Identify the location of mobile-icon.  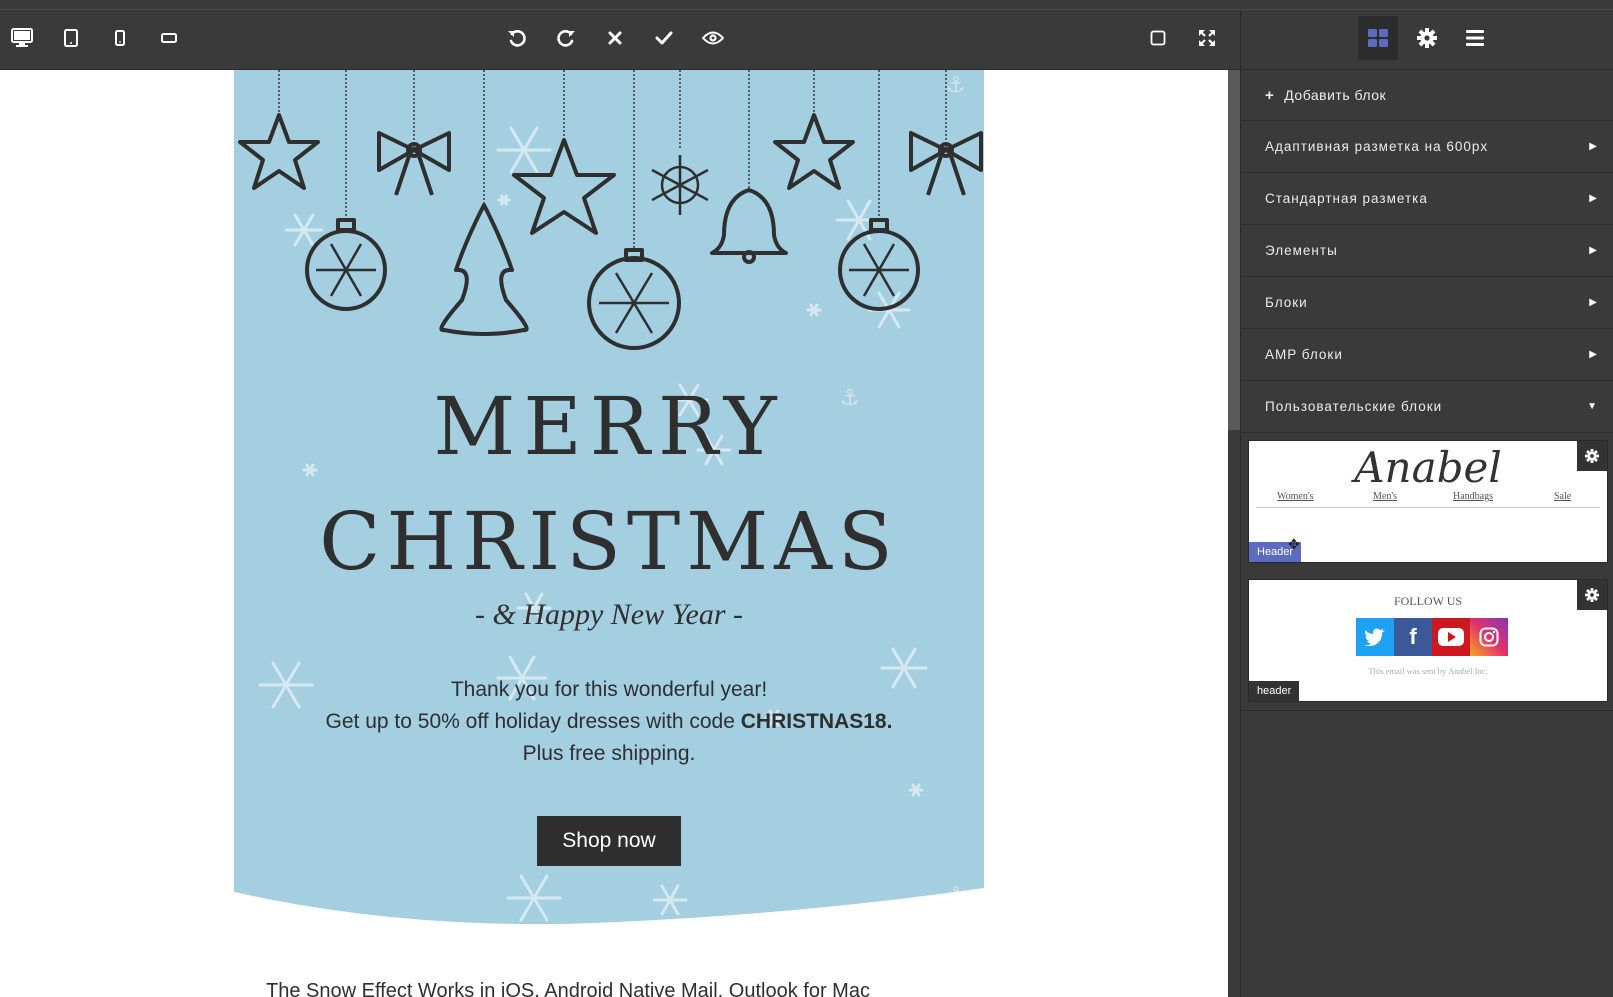
(120, 38).